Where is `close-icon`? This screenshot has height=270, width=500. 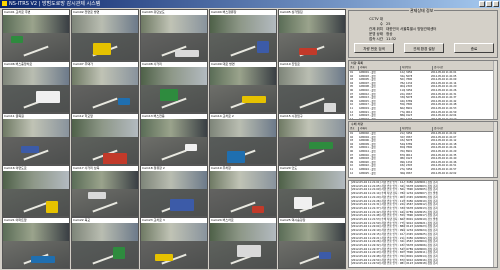
close-icon is located at coordinates (496, 4).